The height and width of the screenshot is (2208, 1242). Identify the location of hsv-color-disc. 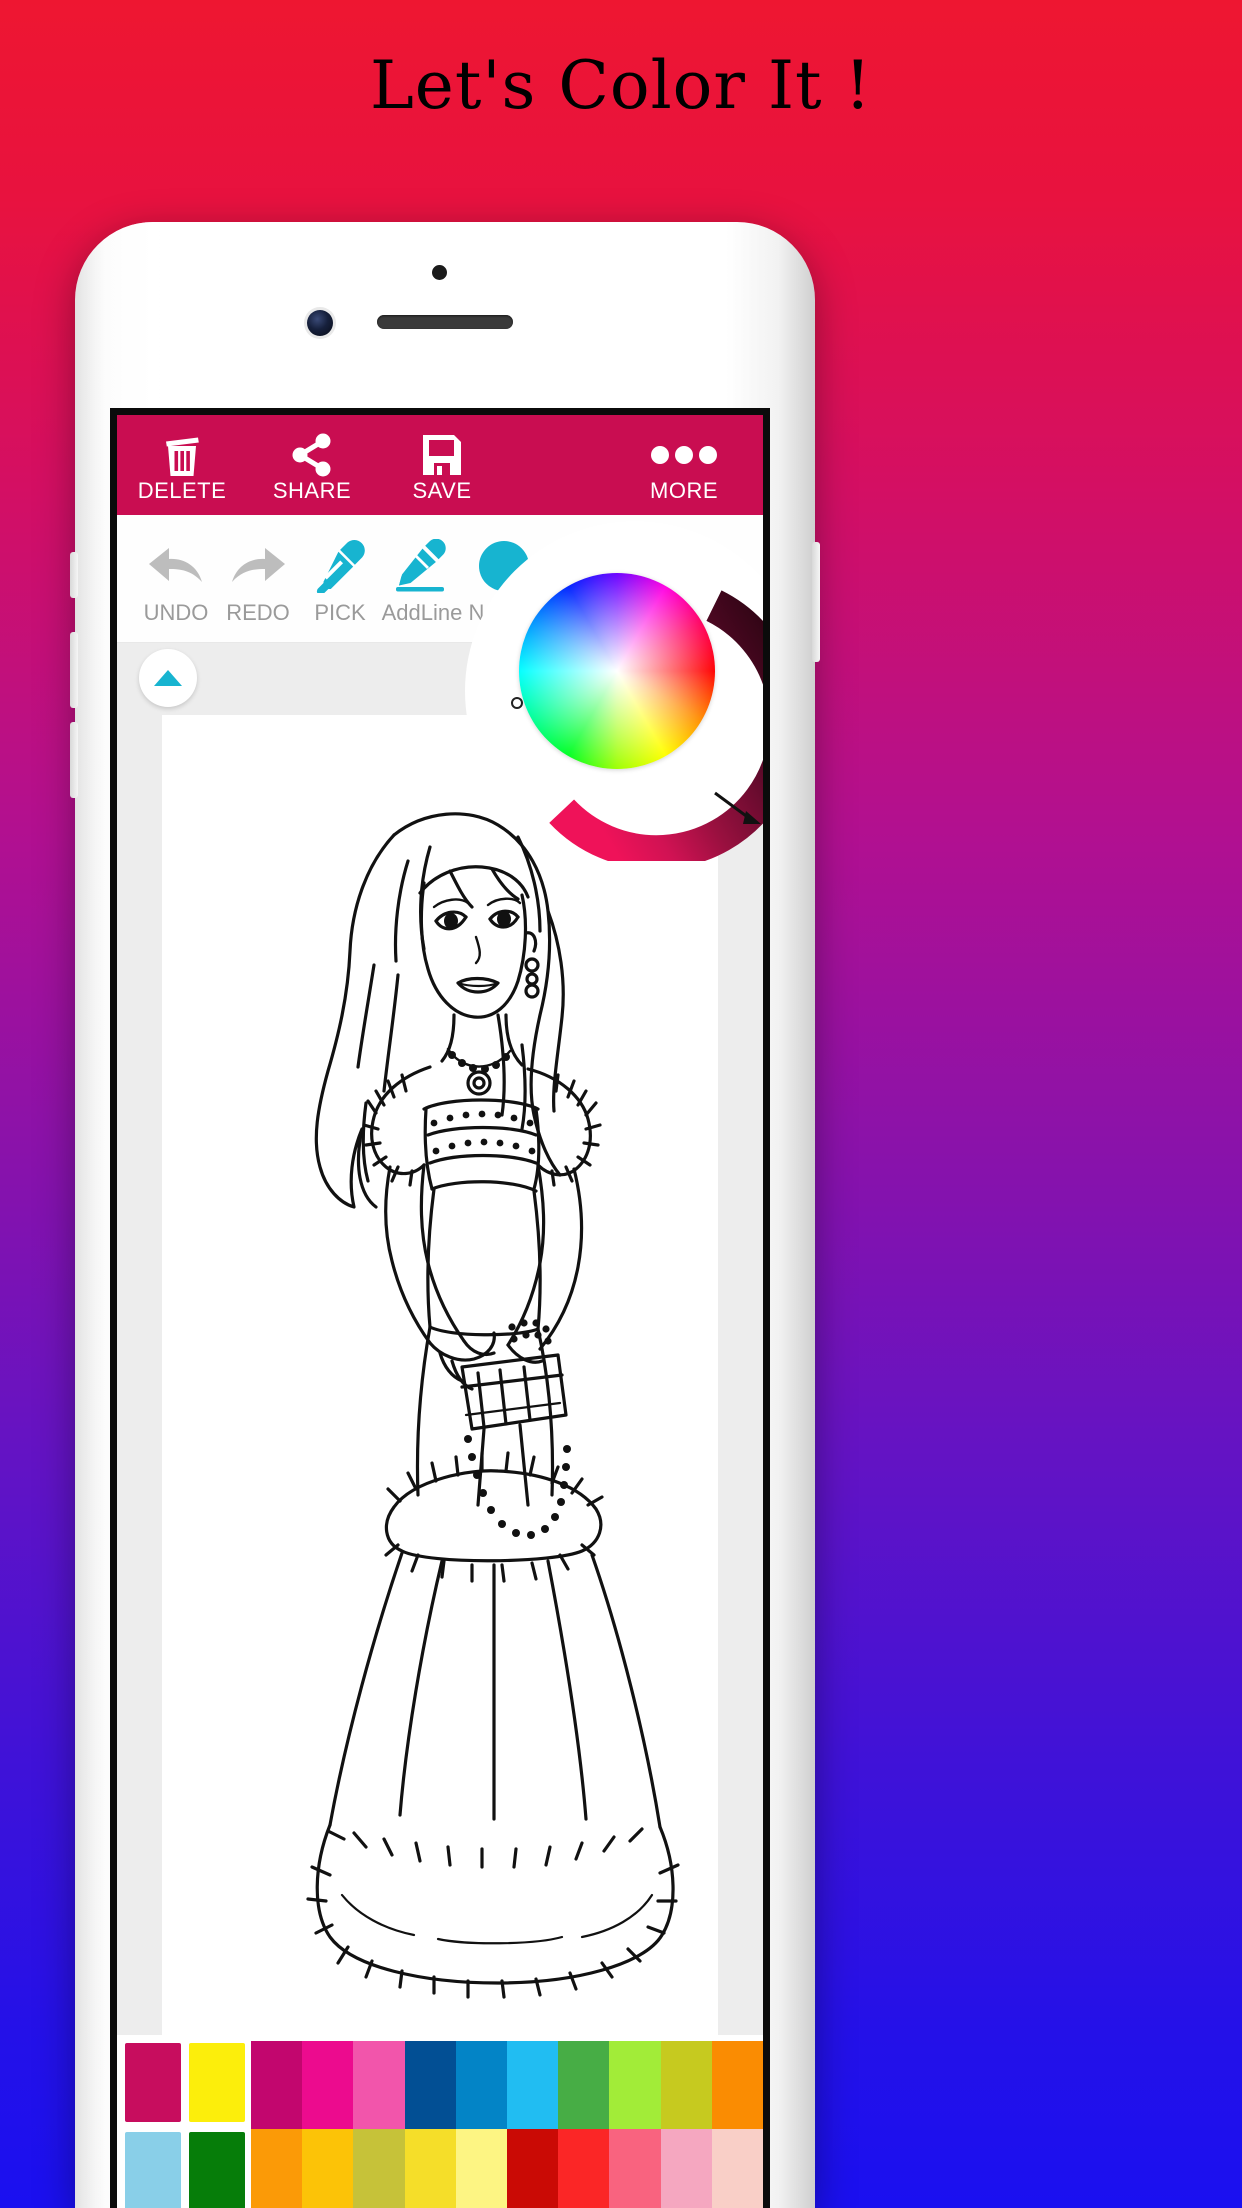
(617, 671).